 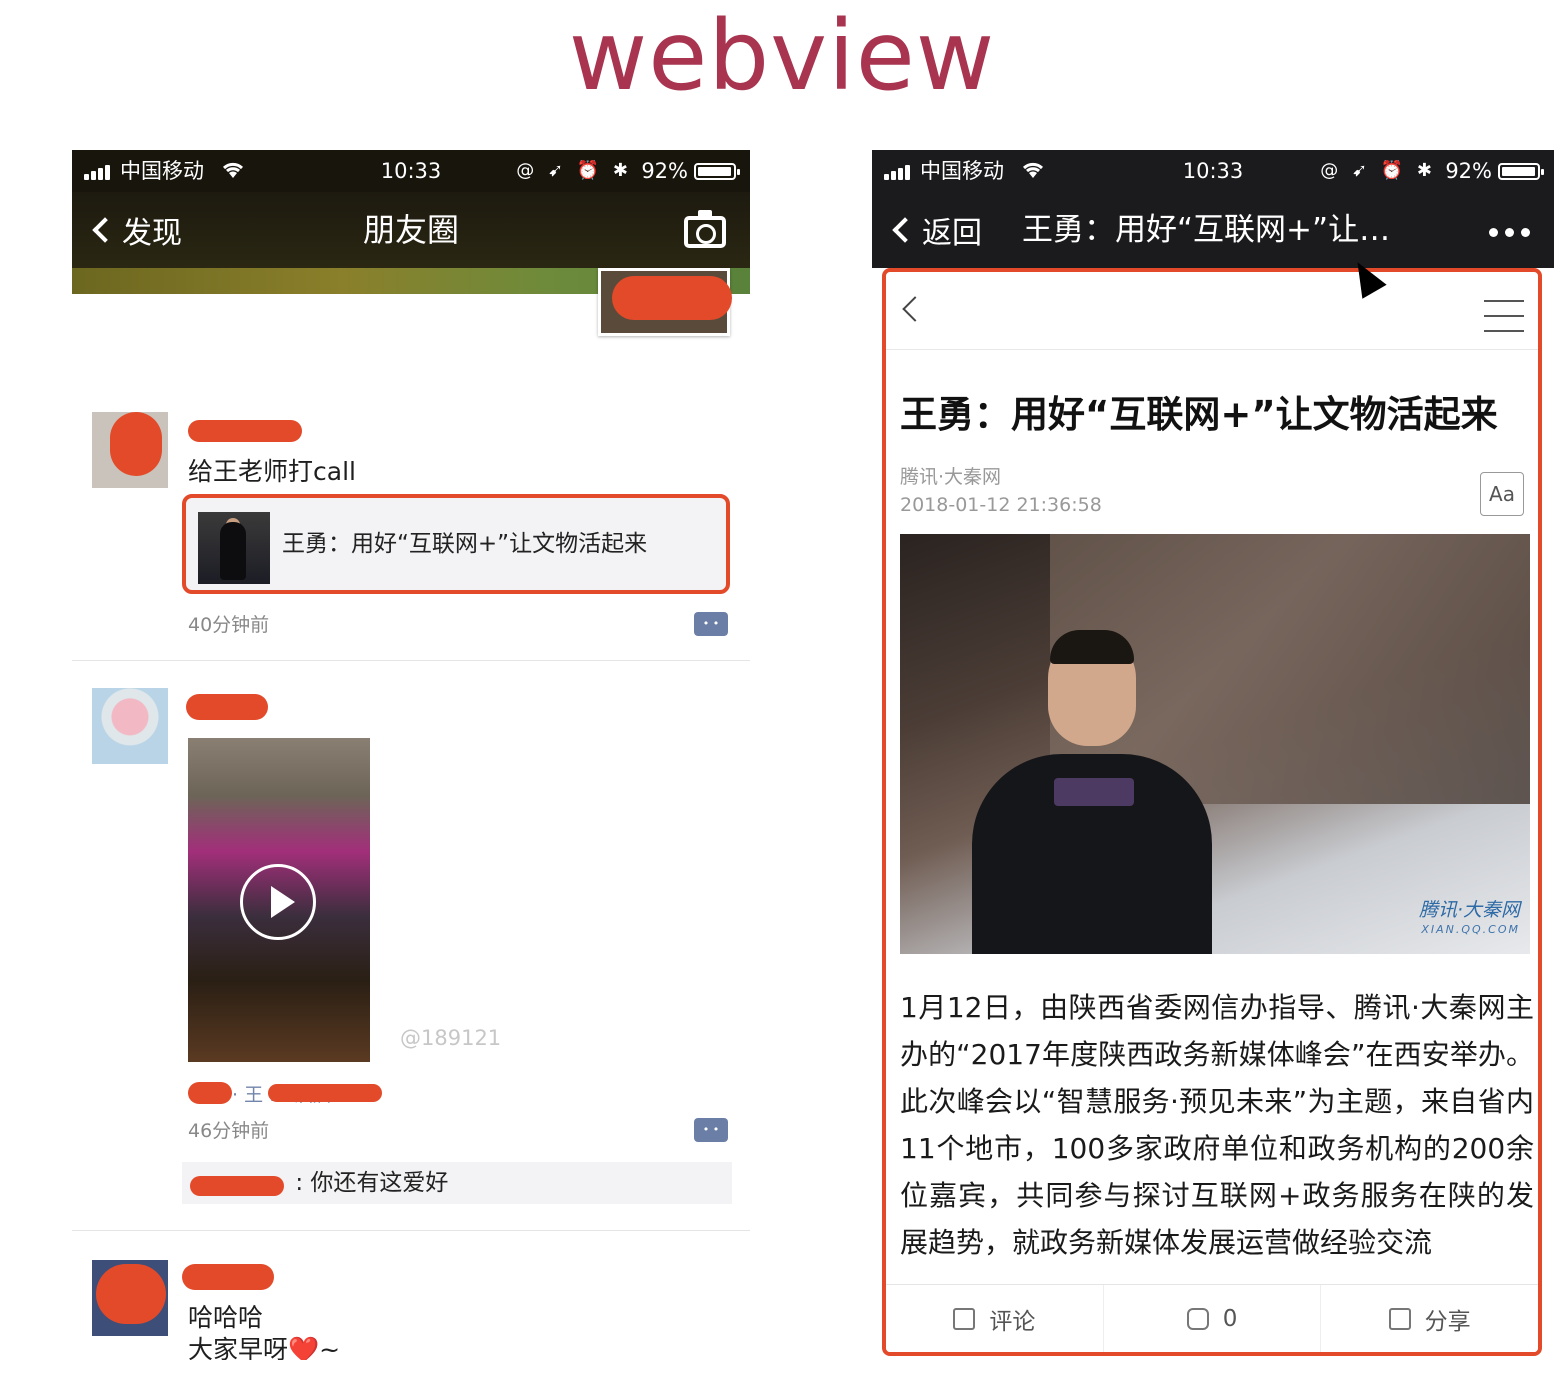 What do you see at coordinates (705, 229) in the screenshot?
I see `camera-icon` at bounding box center [705, 229].